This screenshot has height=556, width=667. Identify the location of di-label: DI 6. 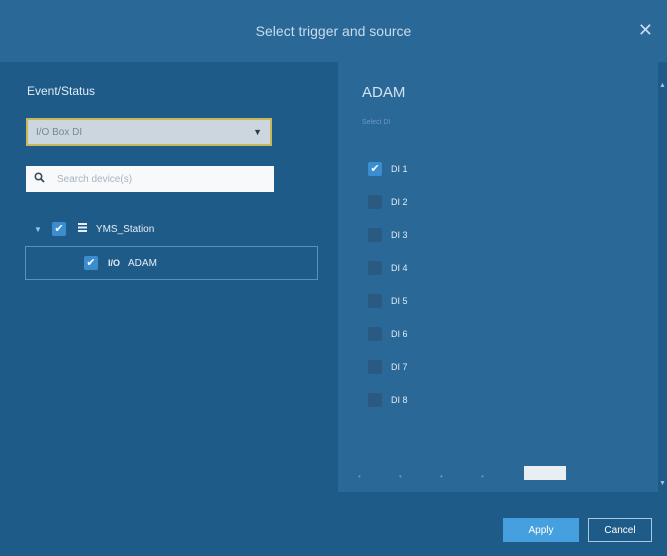
(399, 334).